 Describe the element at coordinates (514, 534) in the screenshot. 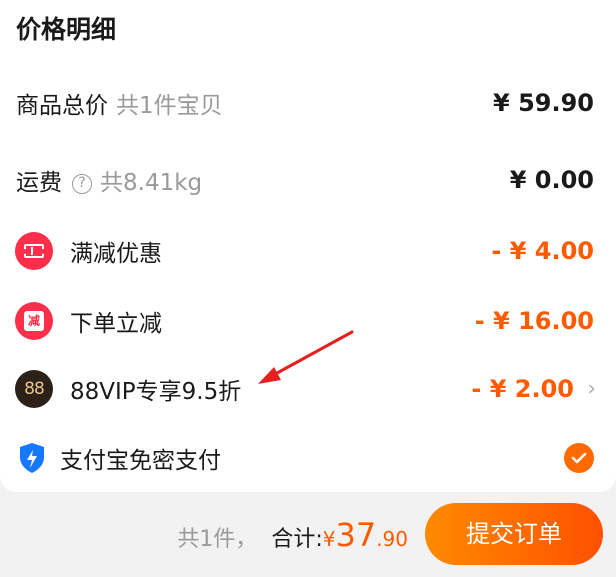

I see `submit-order-button: 提交订单` at that location.